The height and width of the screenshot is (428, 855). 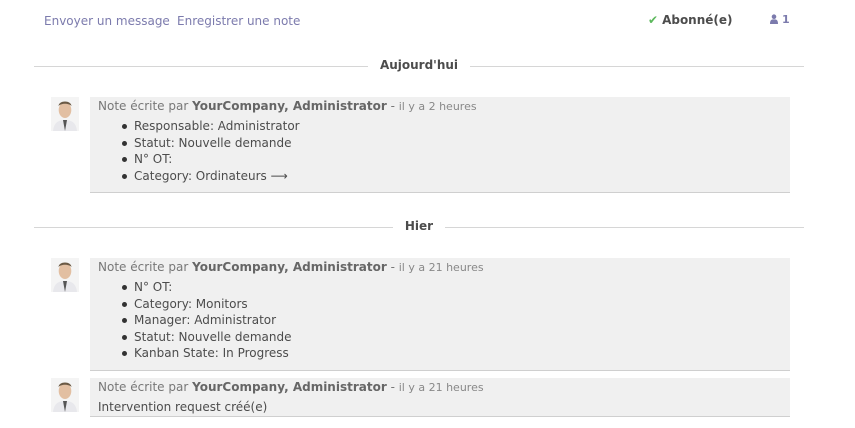 I want to click on message-time: il y a 2 heures, so click(x=437, y=106).